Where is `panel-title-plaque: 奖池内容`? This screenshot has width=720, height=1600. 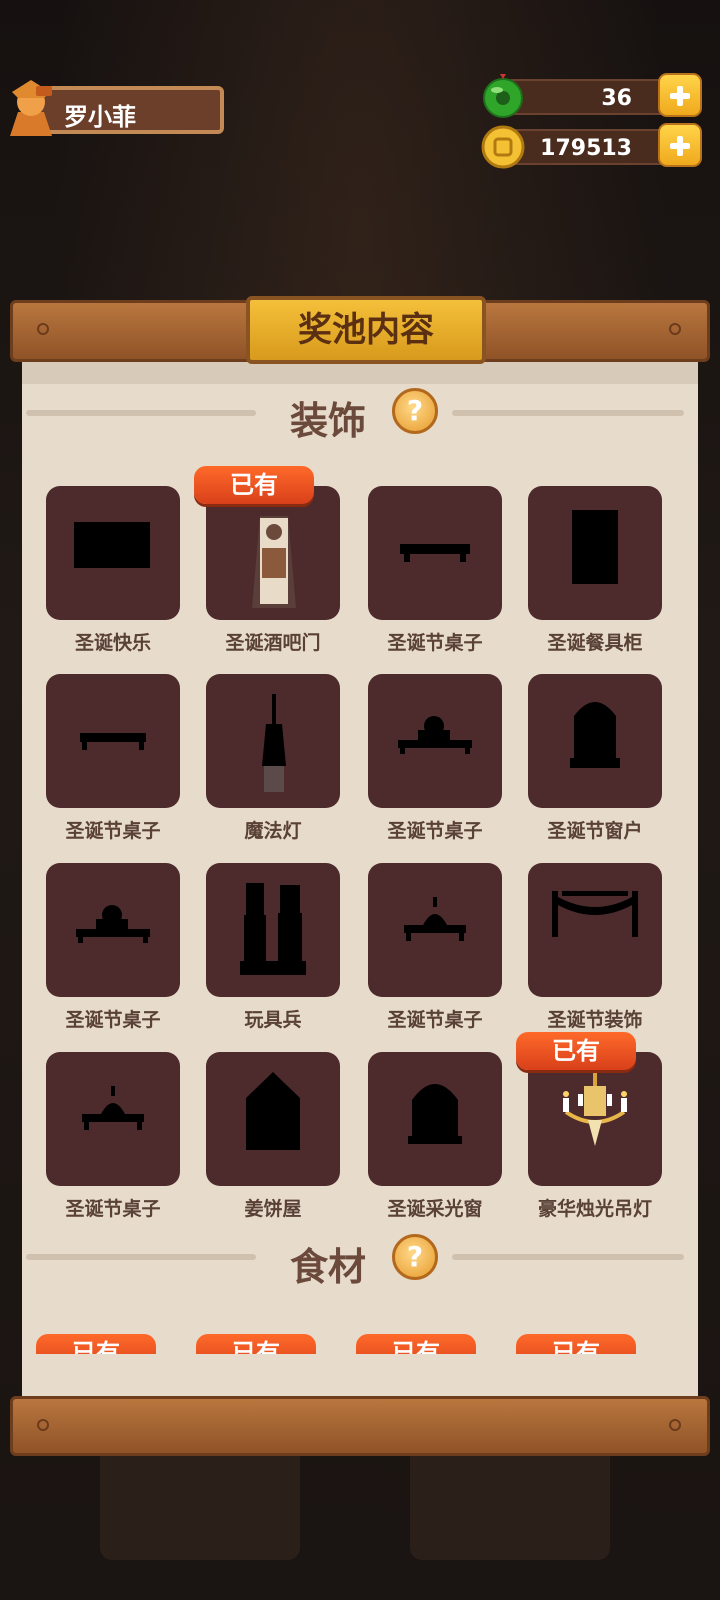
panel-title-plaque: 奖池内容 is located at coordinates (366, 330).